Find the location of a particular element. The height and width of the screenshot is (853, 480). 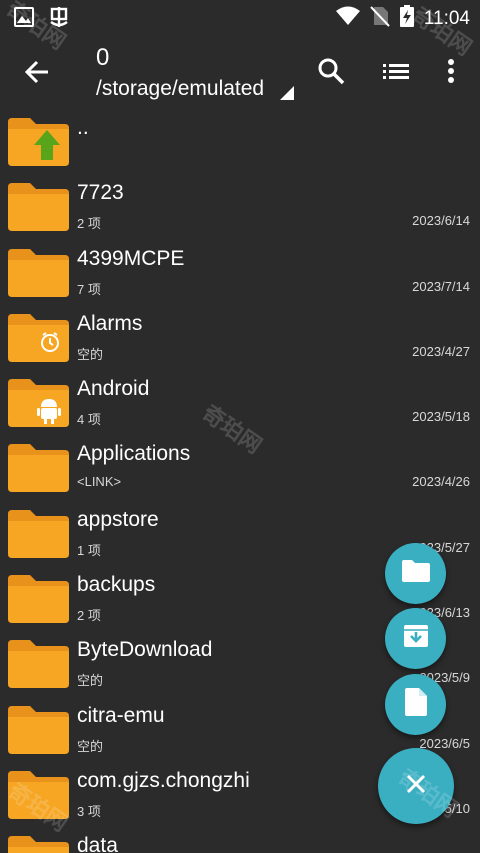

parent-directory-item: .. is located at coordinates (240, 140).